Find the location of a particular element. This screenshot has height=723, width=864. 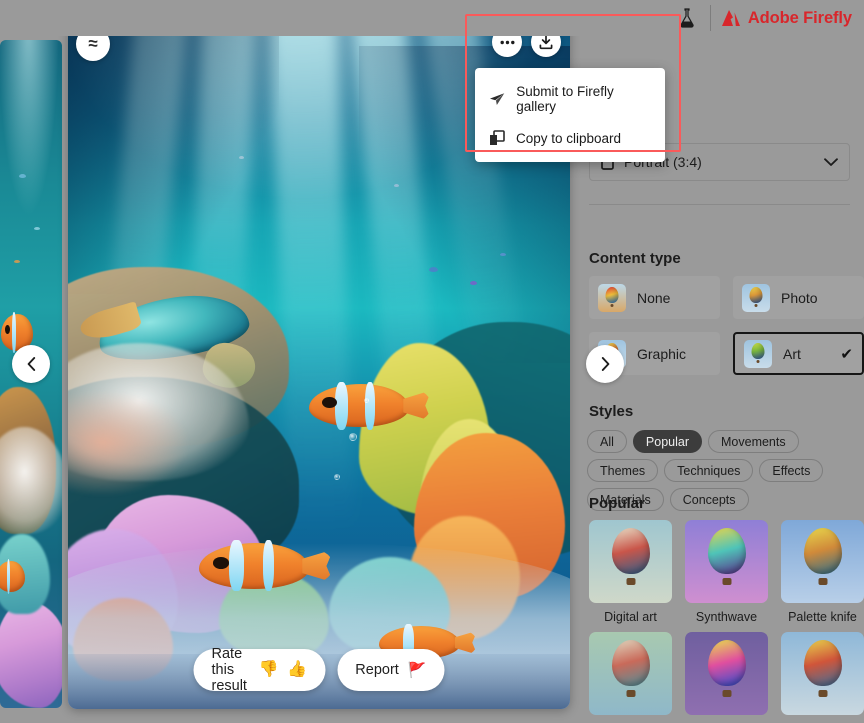

style-filter-techniques: Techniques is located at coordinates (709, 470).